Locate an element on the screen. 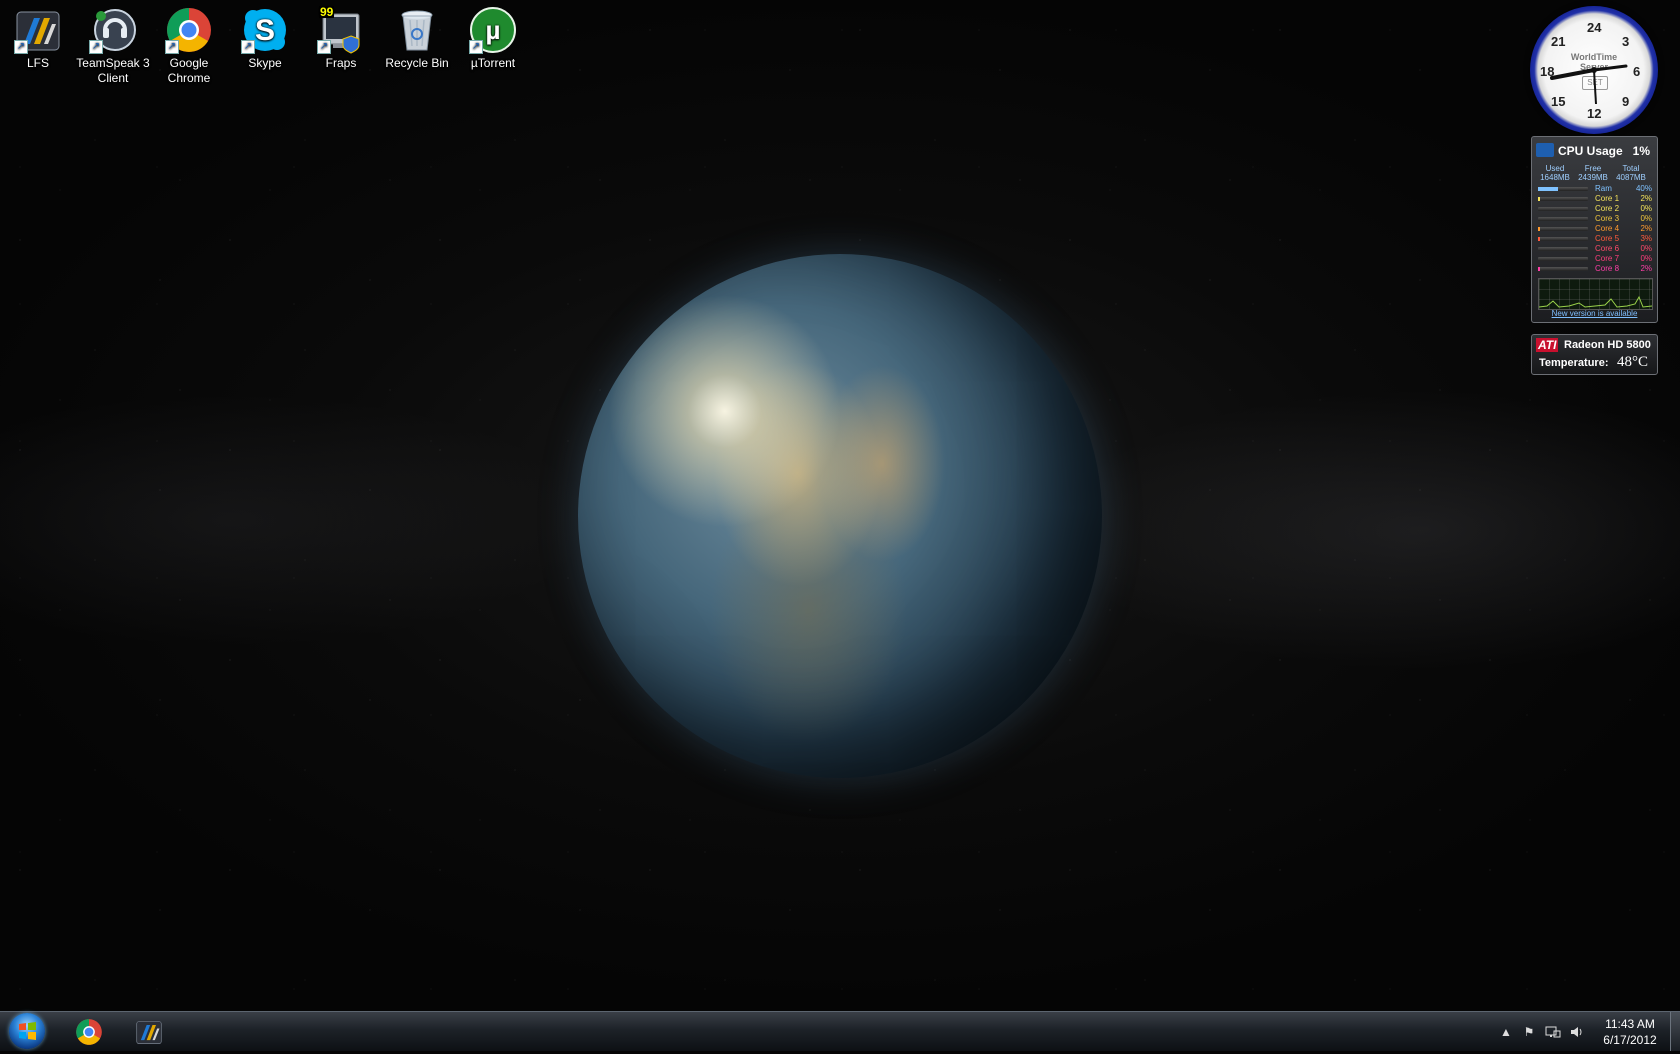 The image size is (1680, 1054). recycle-bin-icon is located at coordinates (417, 30).